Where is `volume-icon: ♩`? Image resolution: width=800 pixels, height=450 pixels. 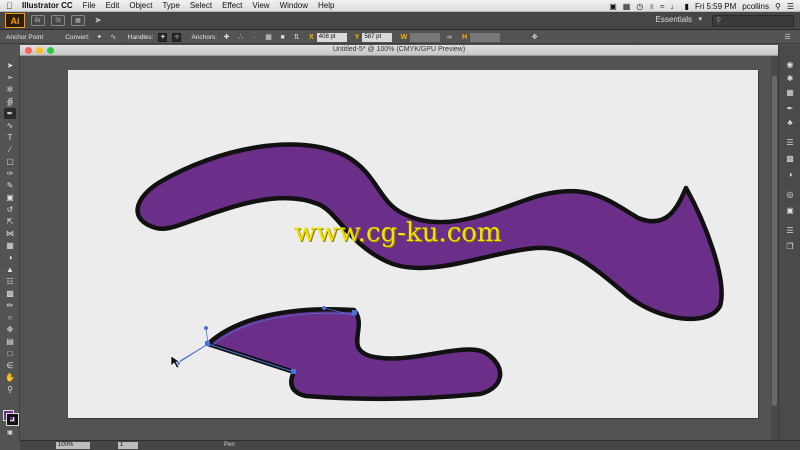
volume-icon: ♩ is located at coordinates (675, 6).